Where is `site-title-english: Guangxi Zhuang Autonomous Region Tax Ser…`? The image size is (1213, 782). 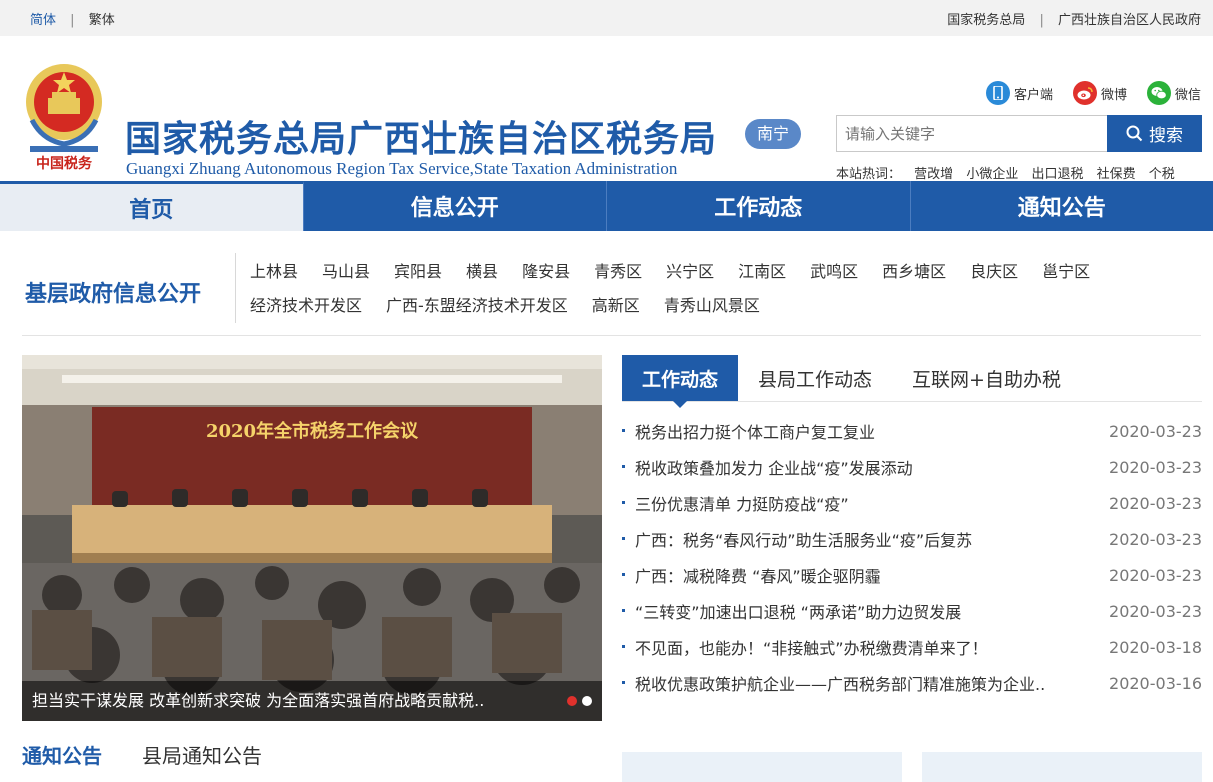
site-title-english: Guangxi Zhuang Autonomous Region Tax Ser… is located at coordinates (401, 169).